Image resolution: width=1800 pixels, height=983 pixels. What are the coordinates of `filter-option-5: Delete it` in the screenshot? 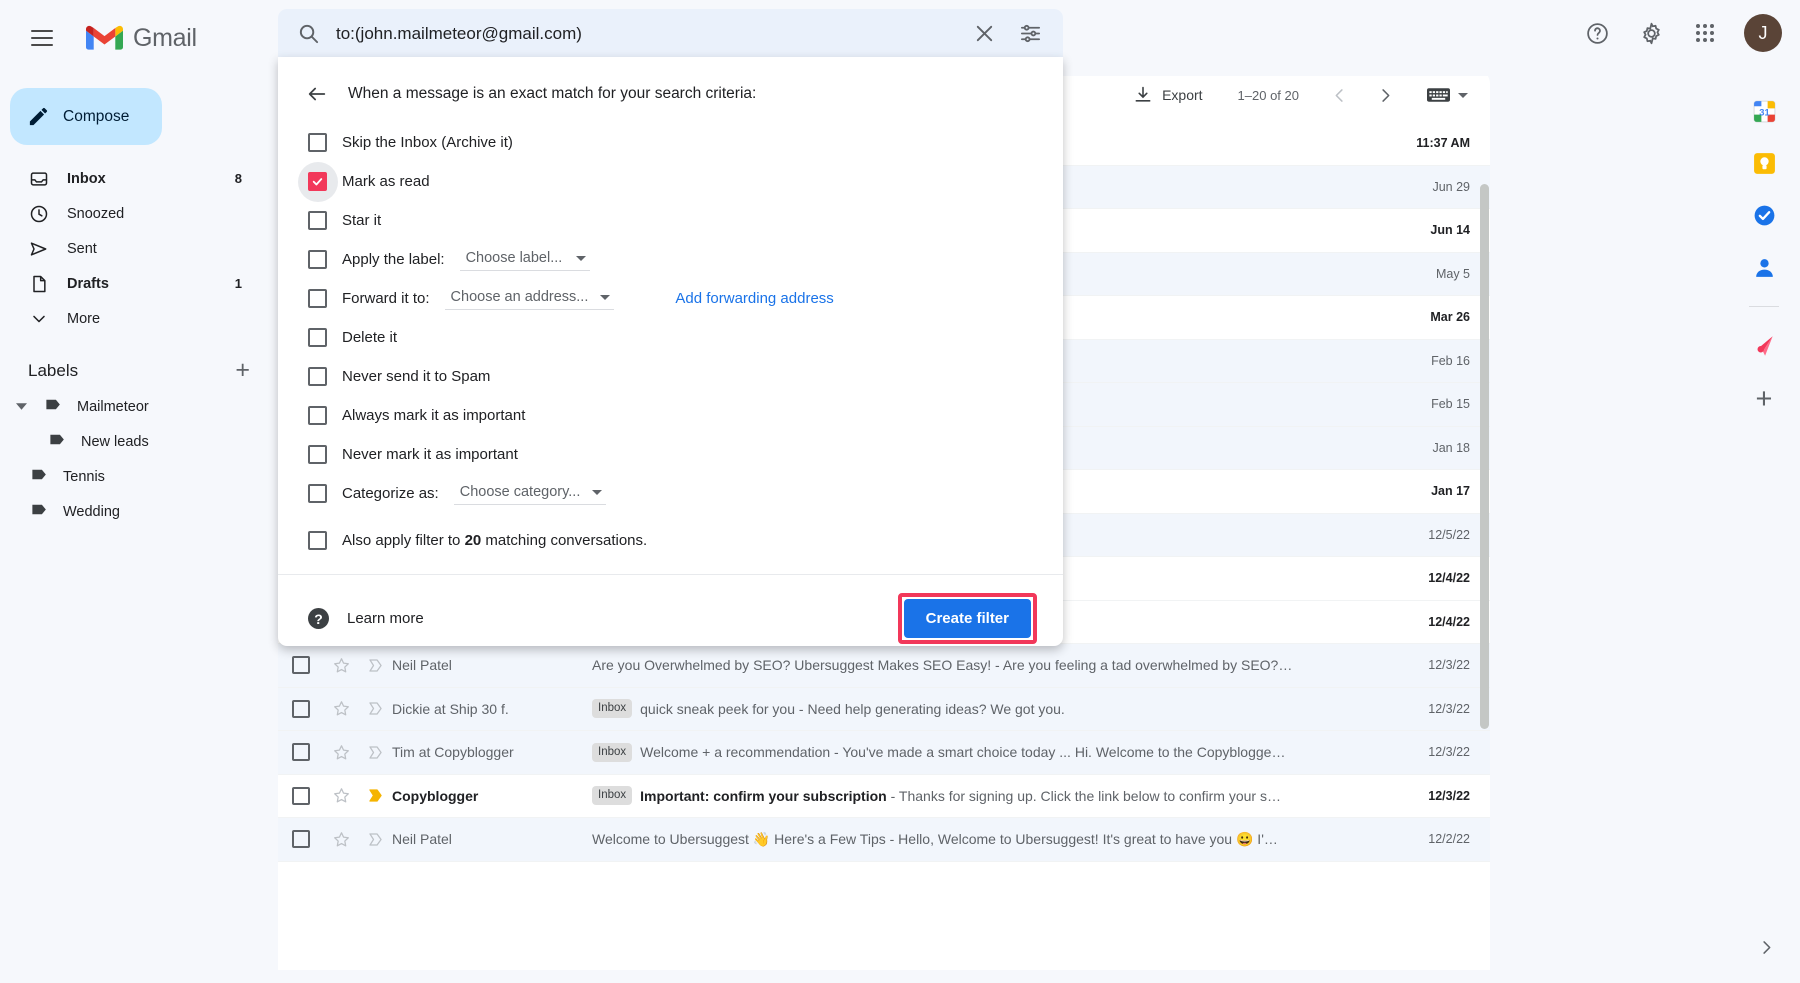 It's located at (670, 337).